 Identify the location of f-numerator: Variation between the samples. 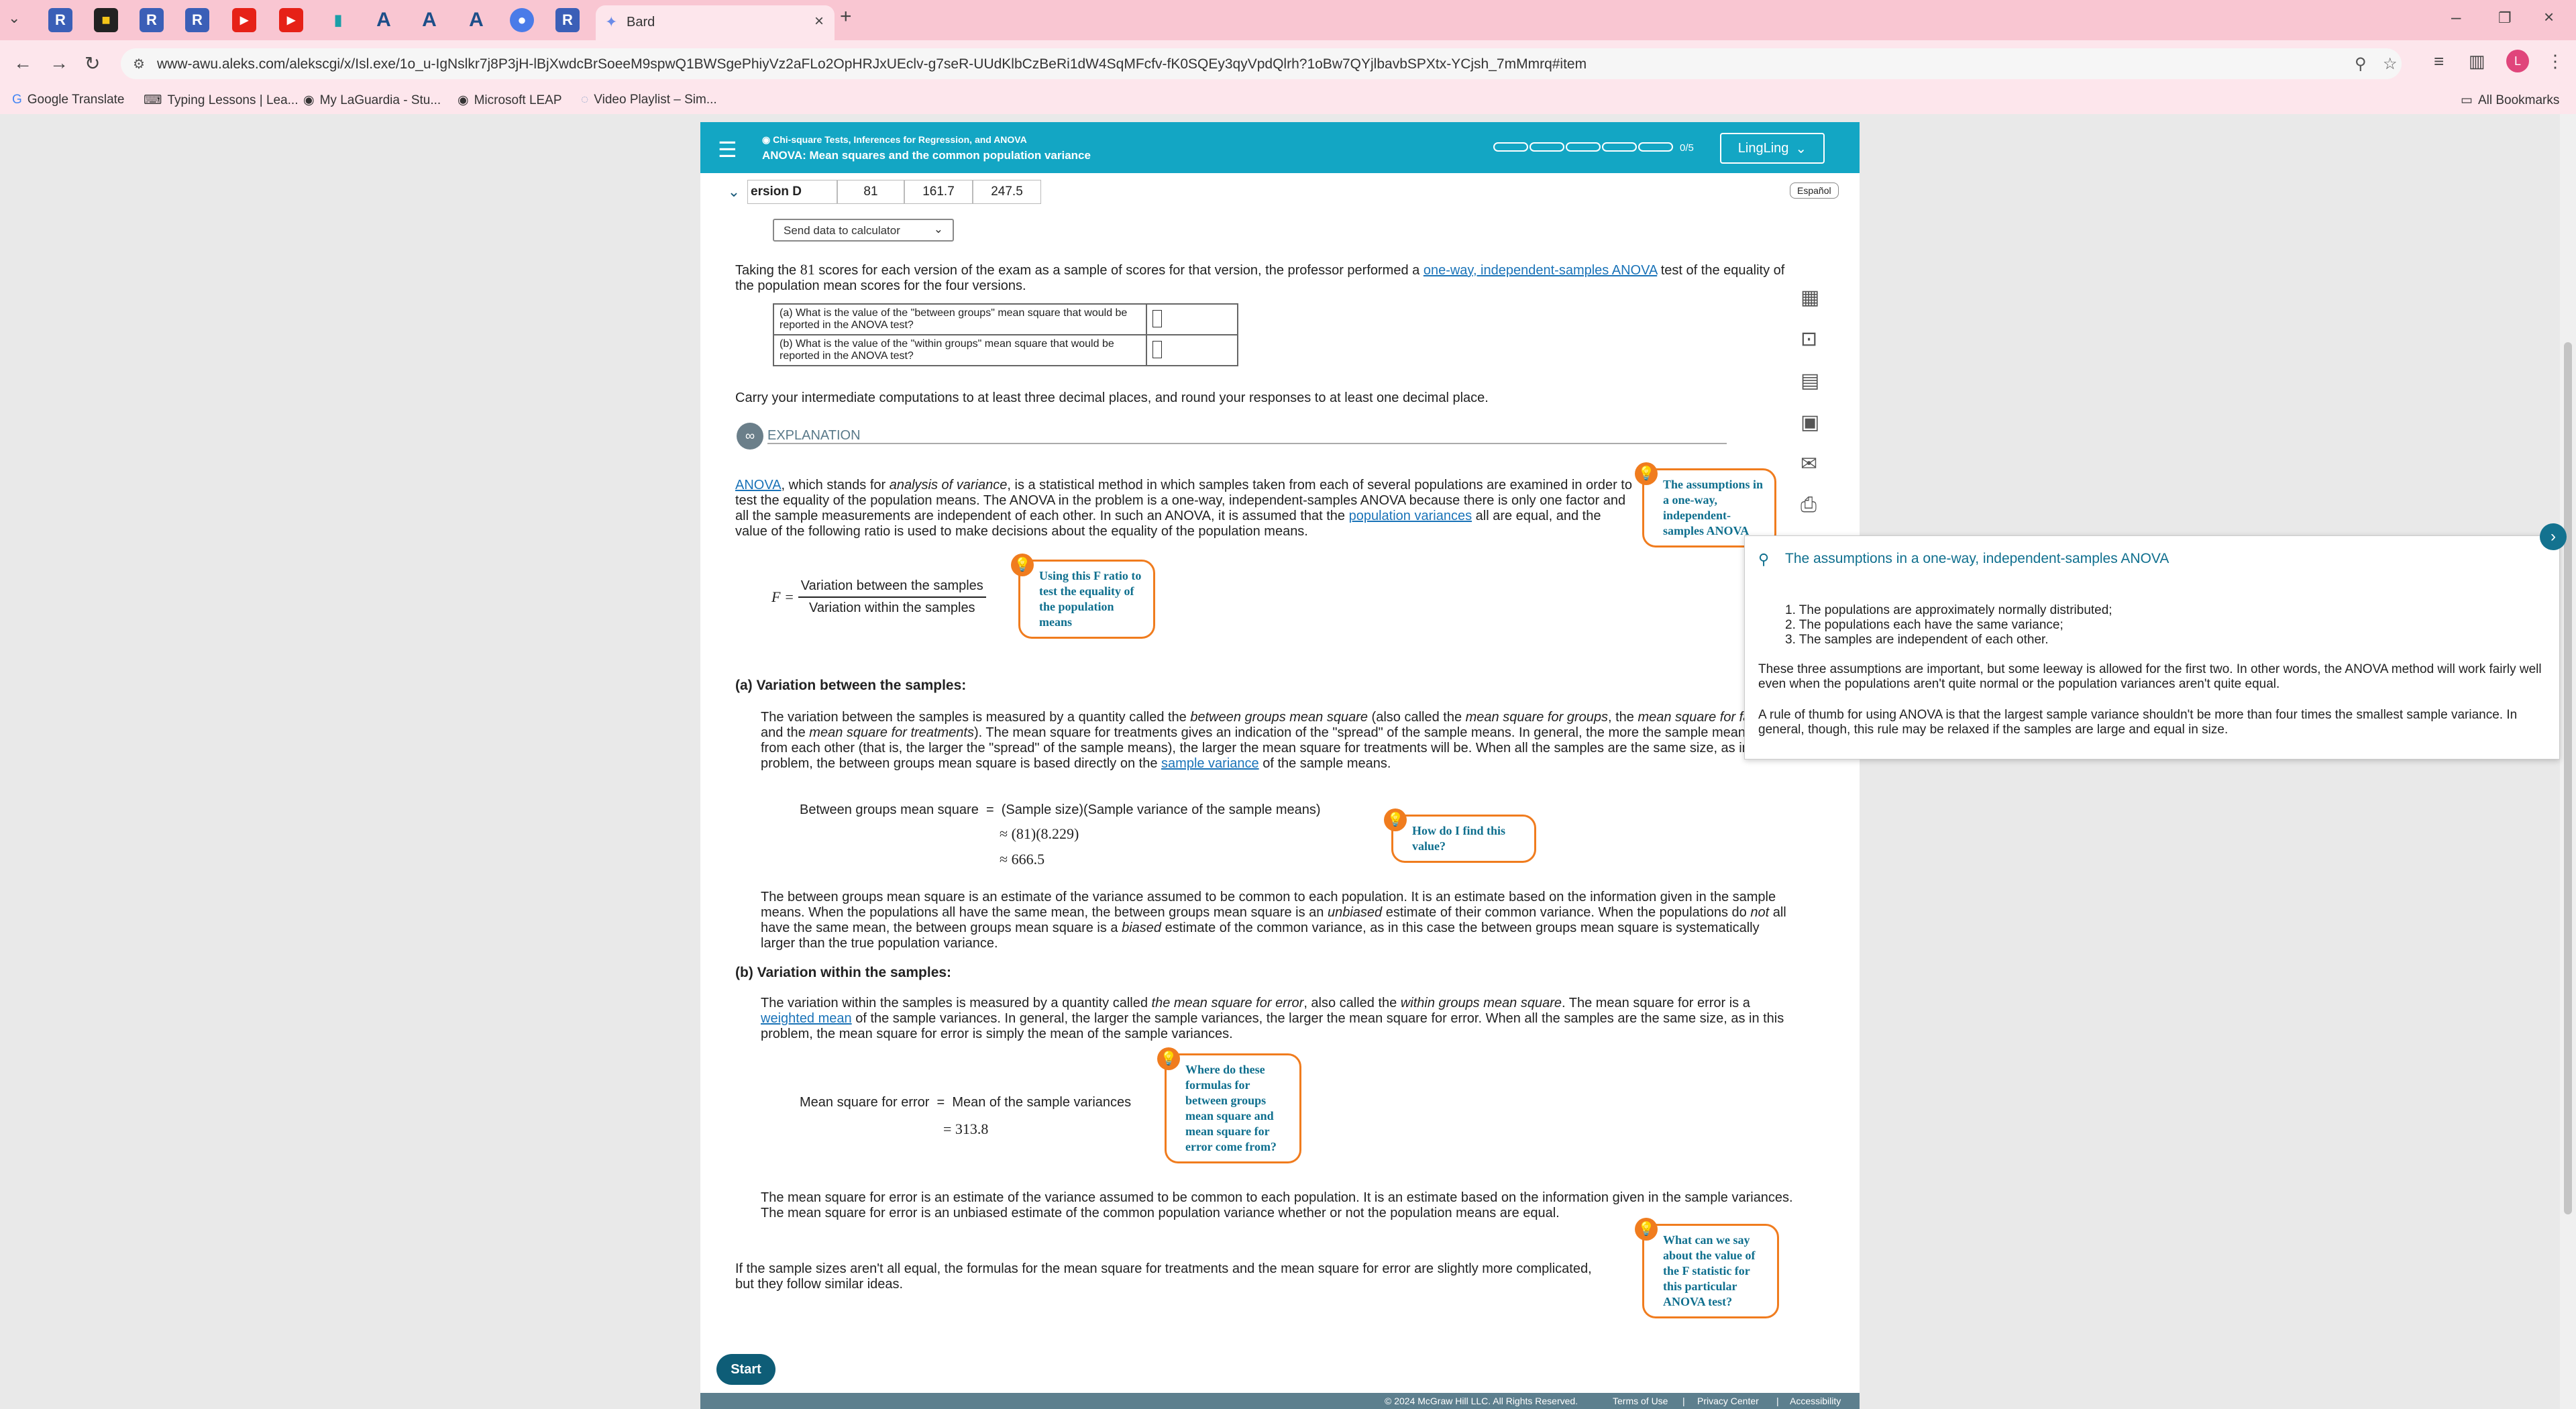
(892, 588).